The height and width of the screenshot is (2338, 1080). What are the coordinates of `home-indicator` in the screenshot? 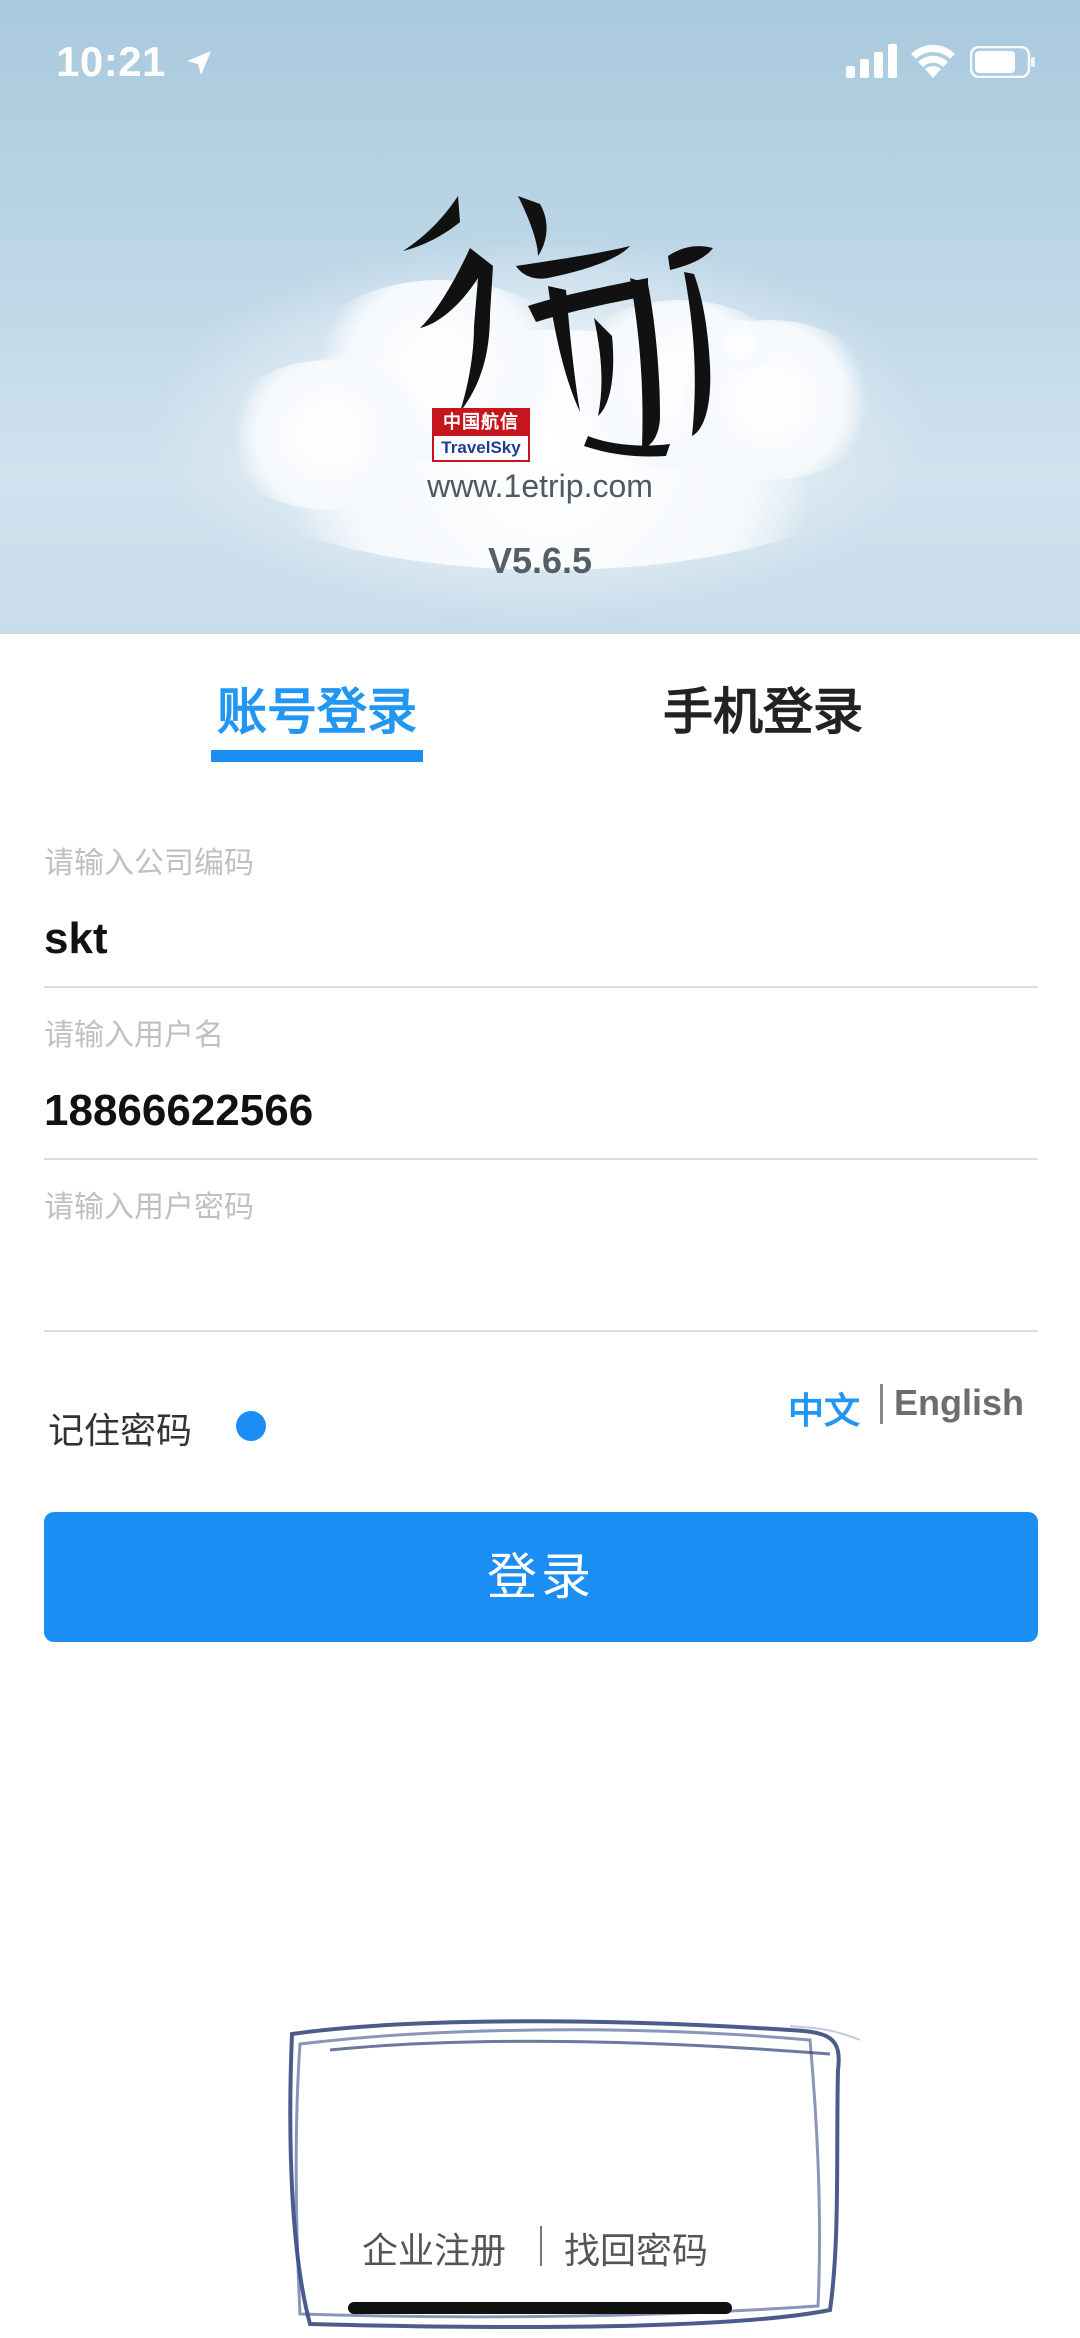 It's located at (540, 2308).